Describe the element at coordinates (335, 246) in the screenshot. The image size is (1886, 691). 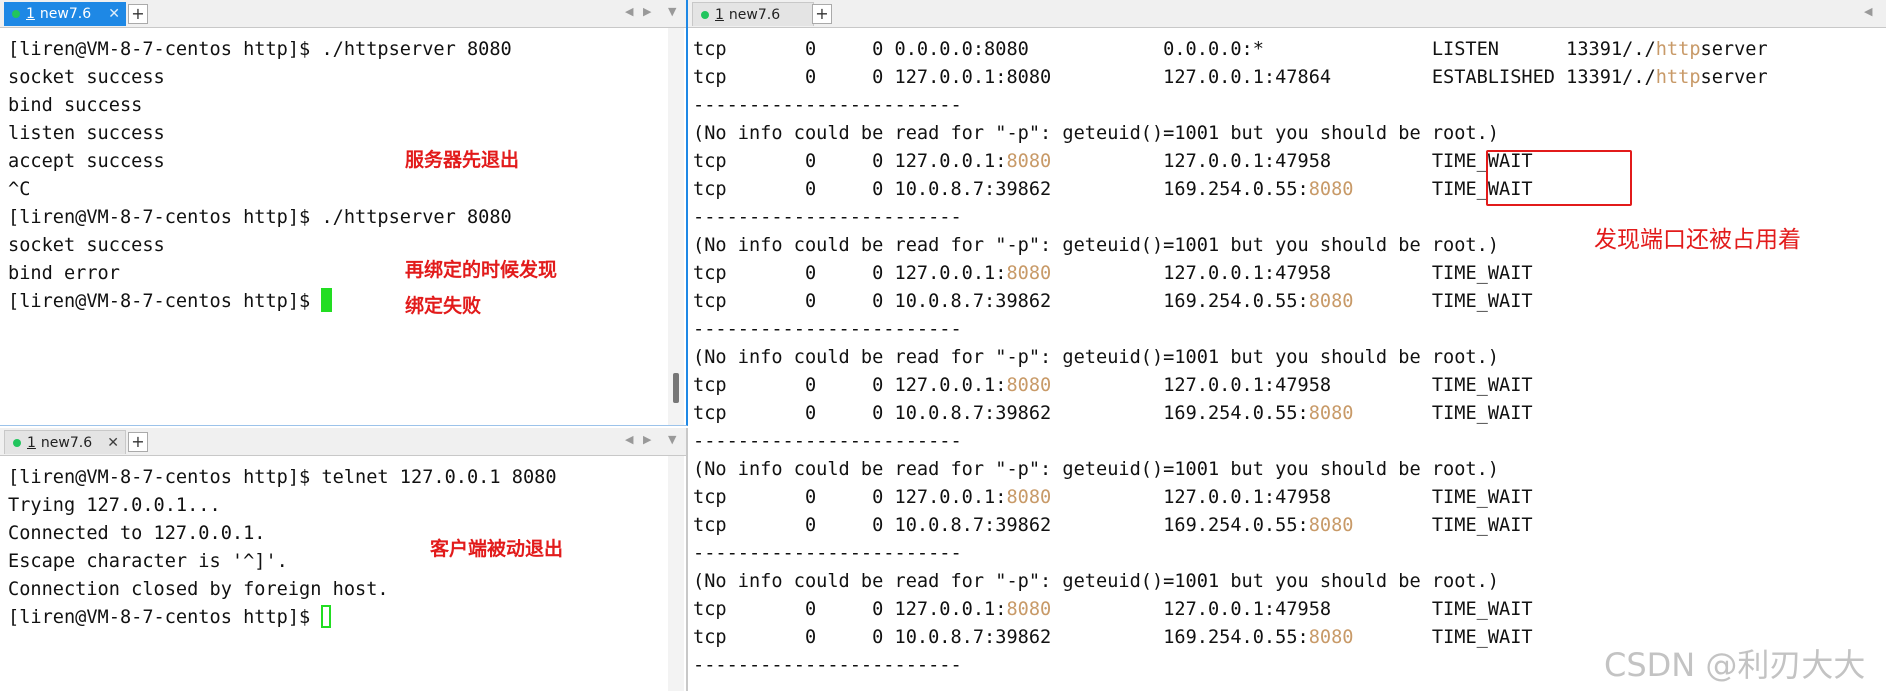
I see `terminal-line: socket success` at that location.